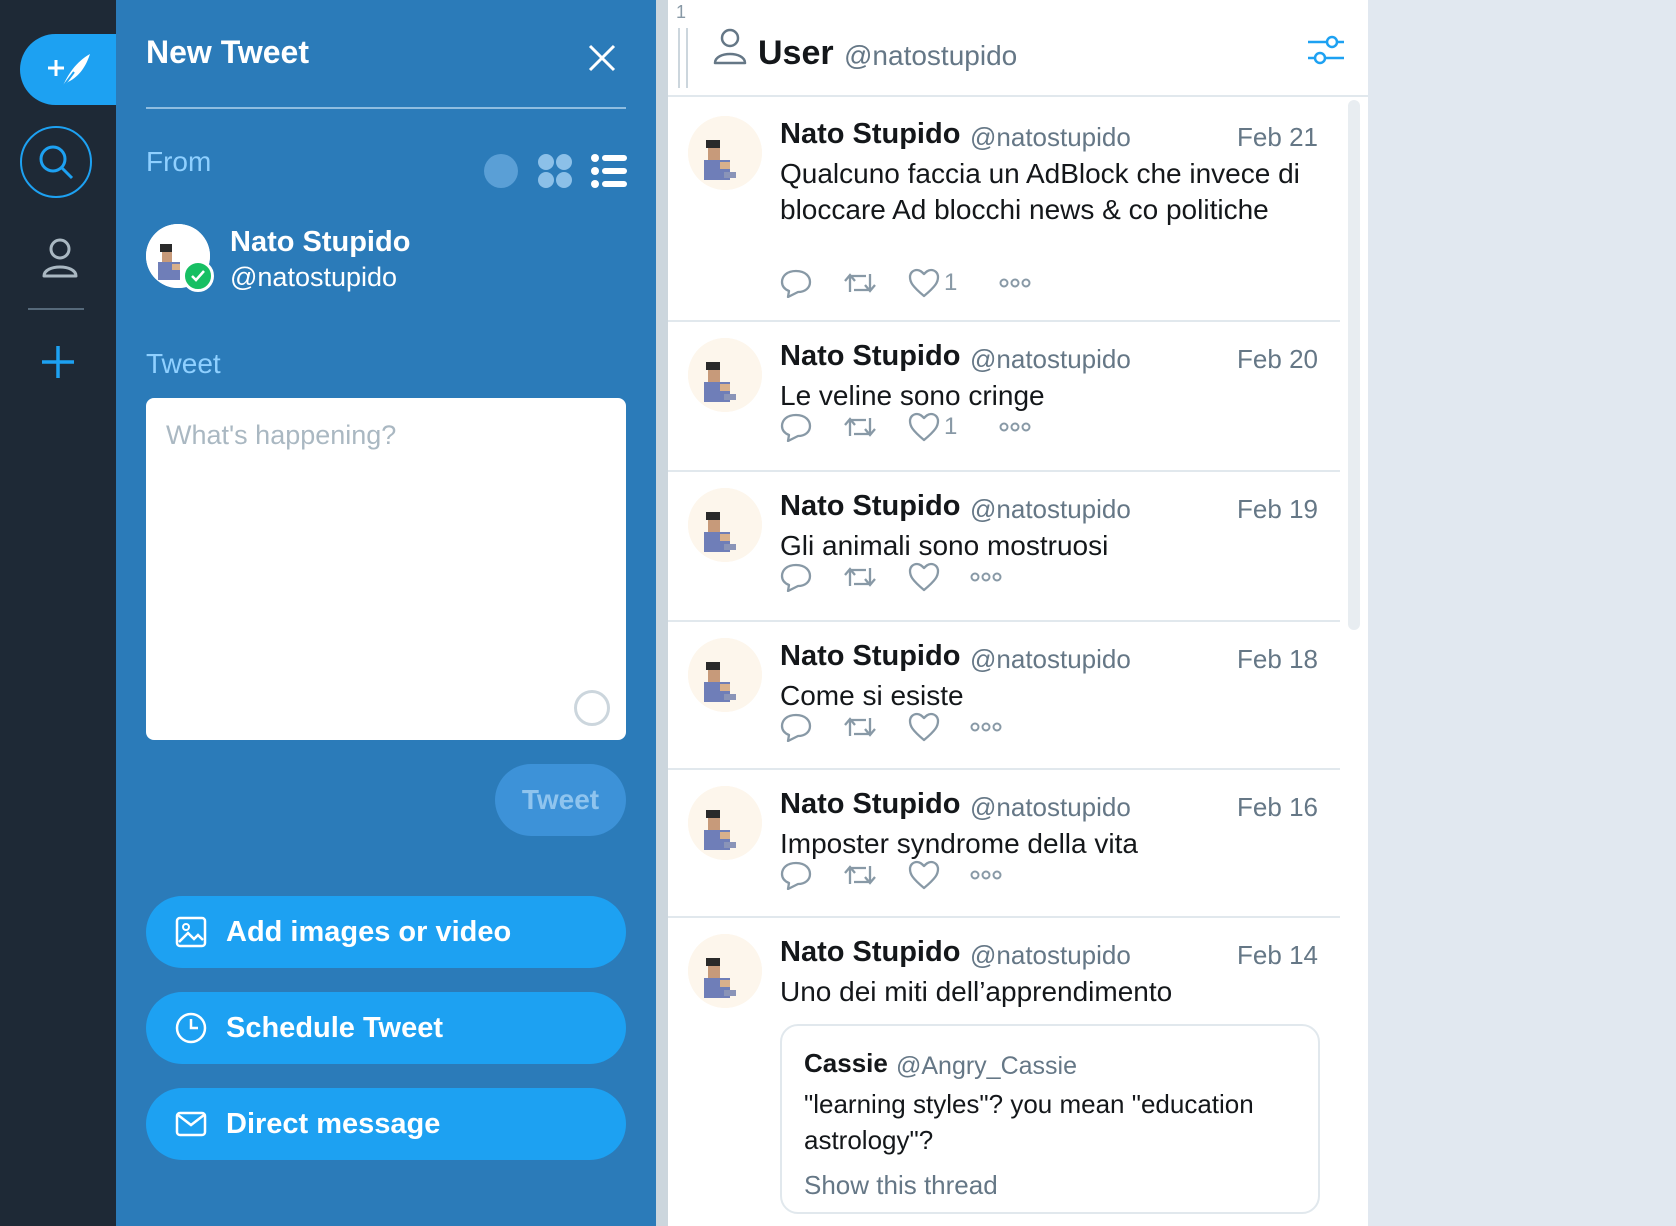 The image size is (1676, 1226). What do you see at coordinates (1277, 137) in the screenshot?
I see `tweet-date: Feb 21` at bounding box center [1277, 137].